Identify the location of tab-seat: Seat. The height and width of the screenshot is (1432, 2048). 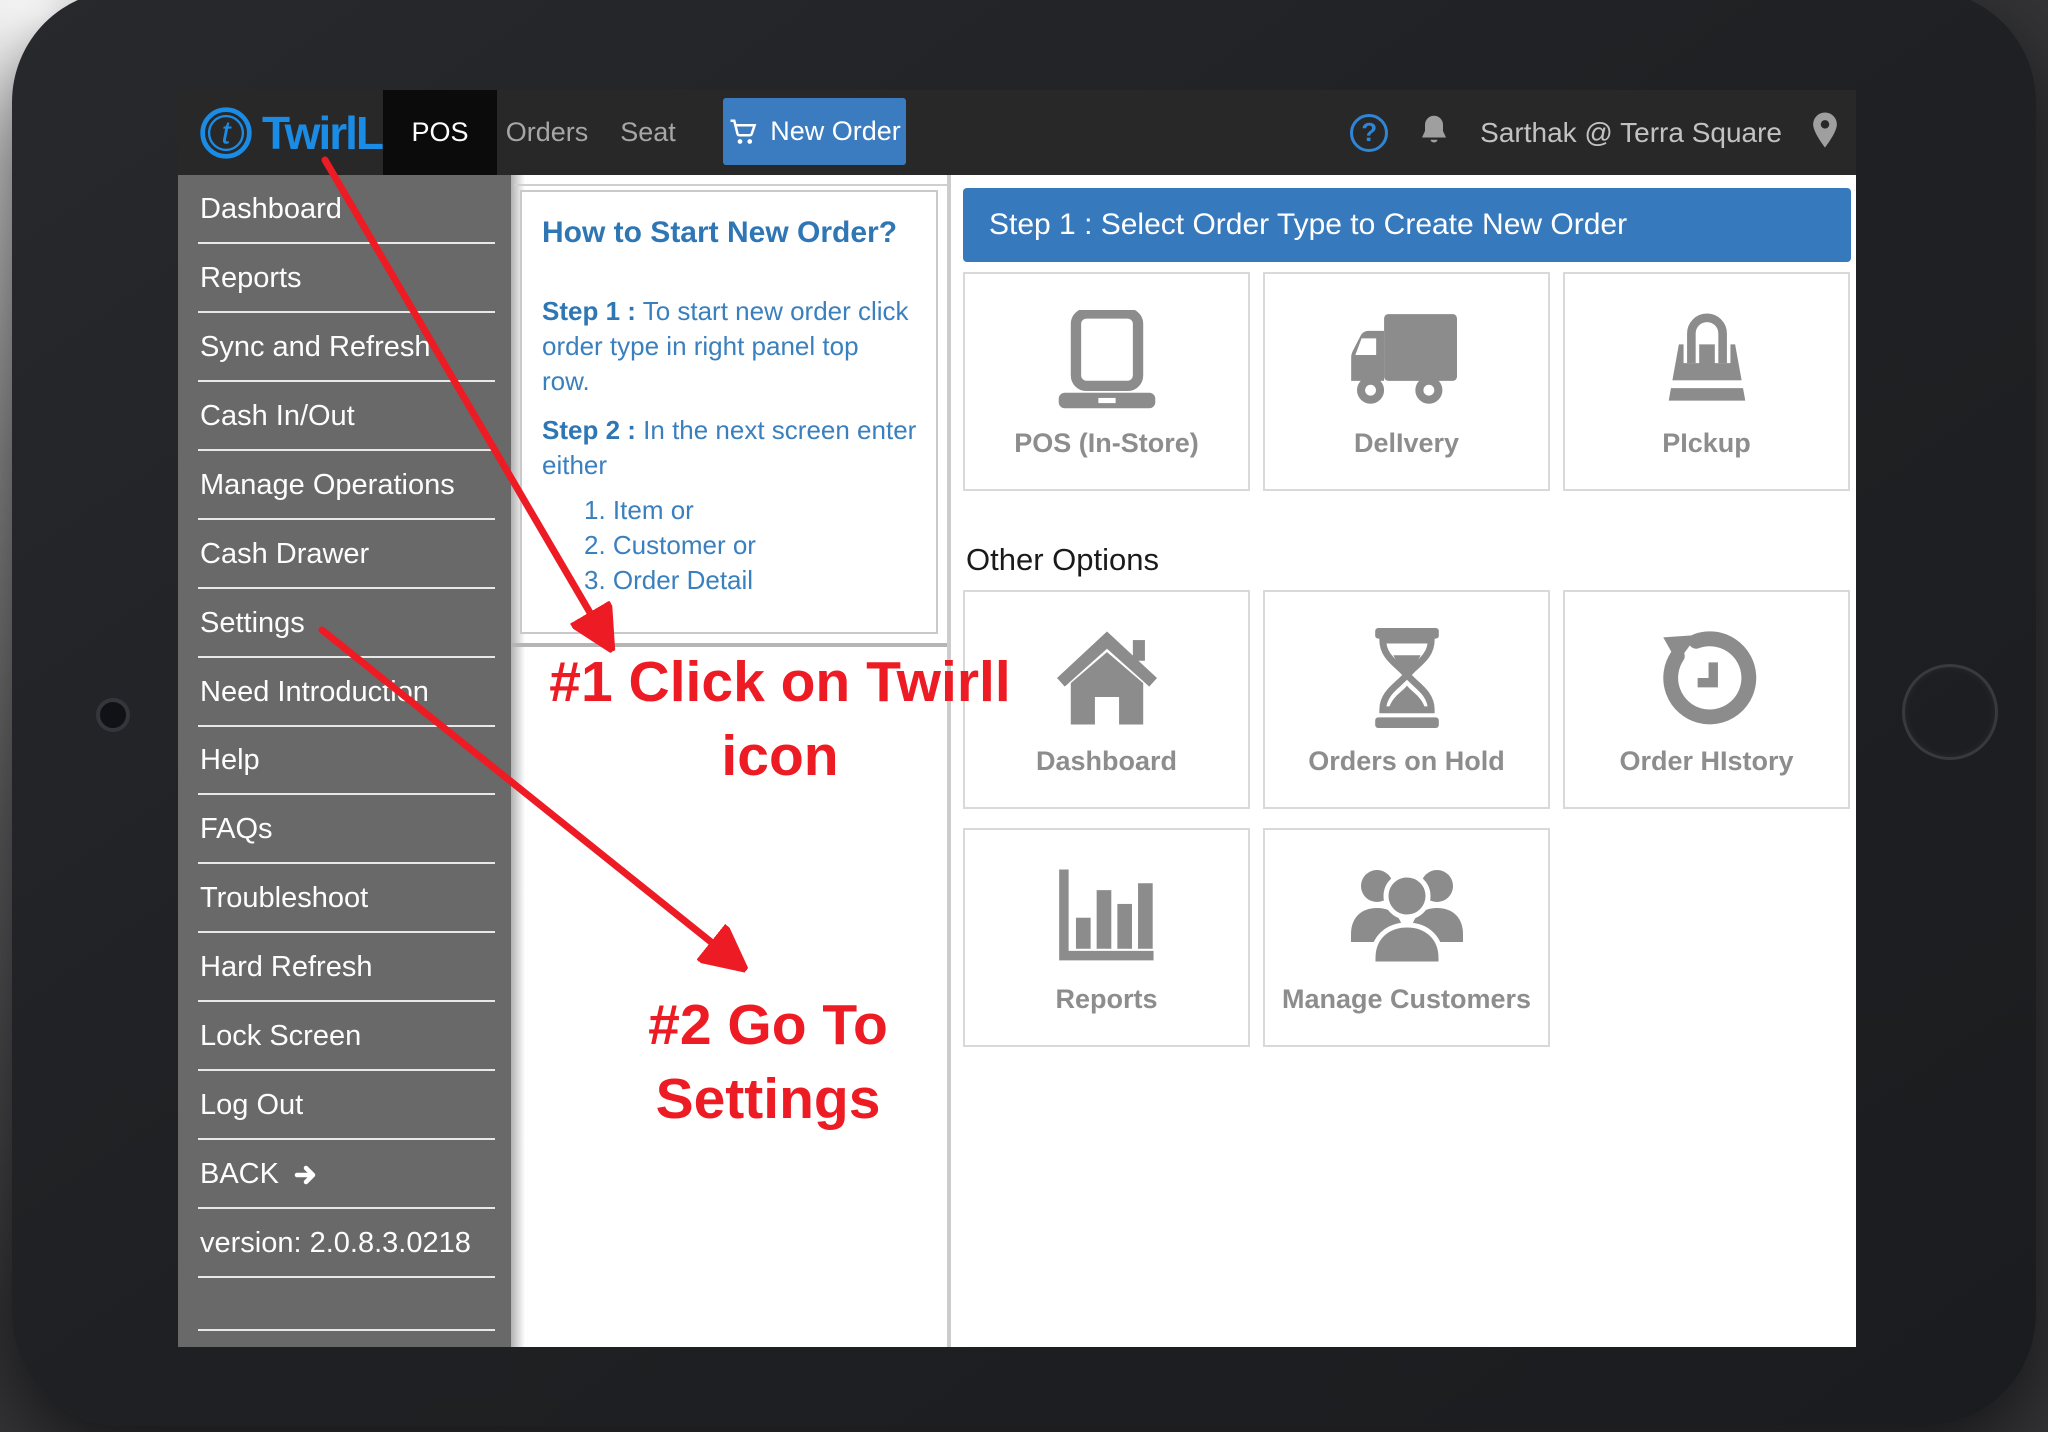
(648, 132).